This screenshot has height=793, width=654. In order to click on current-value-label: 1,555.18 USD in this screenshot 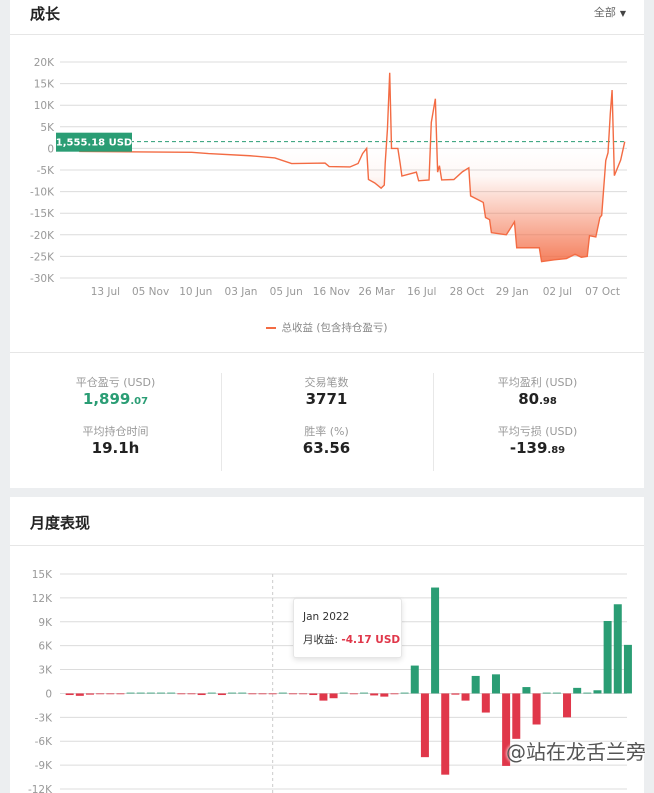, I will do `click(94, 143)`.